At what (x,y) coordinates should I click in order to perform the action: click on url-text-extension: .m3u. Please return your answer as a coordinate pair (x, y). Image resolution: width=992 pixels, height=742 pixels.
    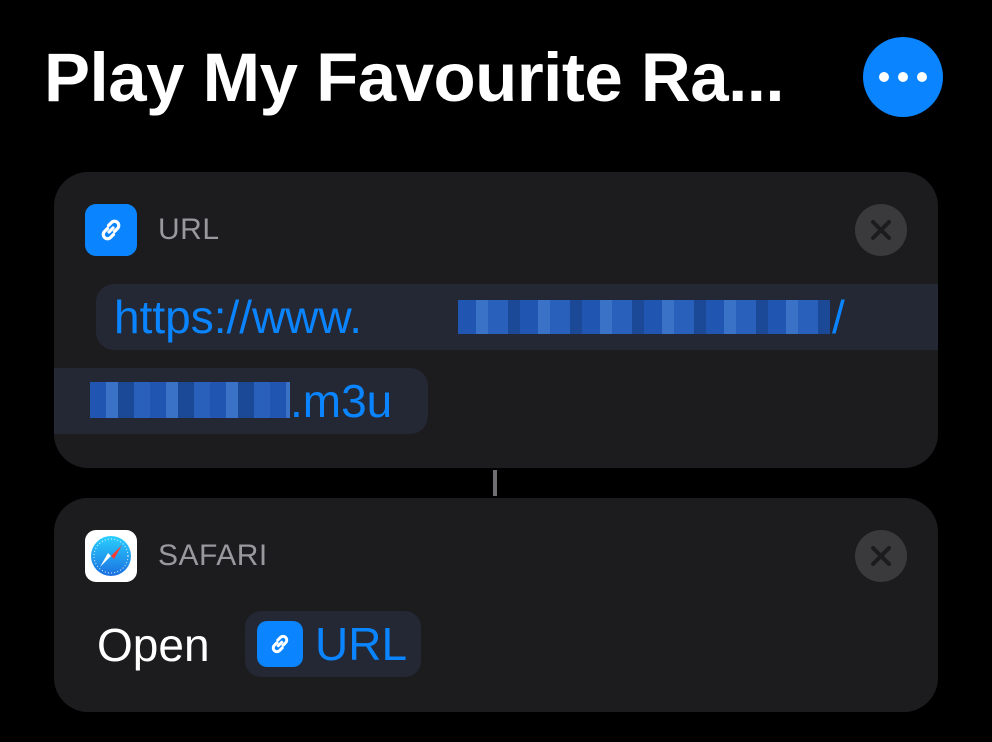
    Looking at the image, I should click on (341, 401).